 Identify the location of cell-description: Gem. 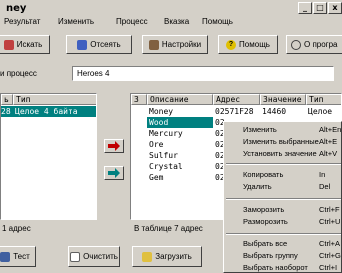
(156, 177).